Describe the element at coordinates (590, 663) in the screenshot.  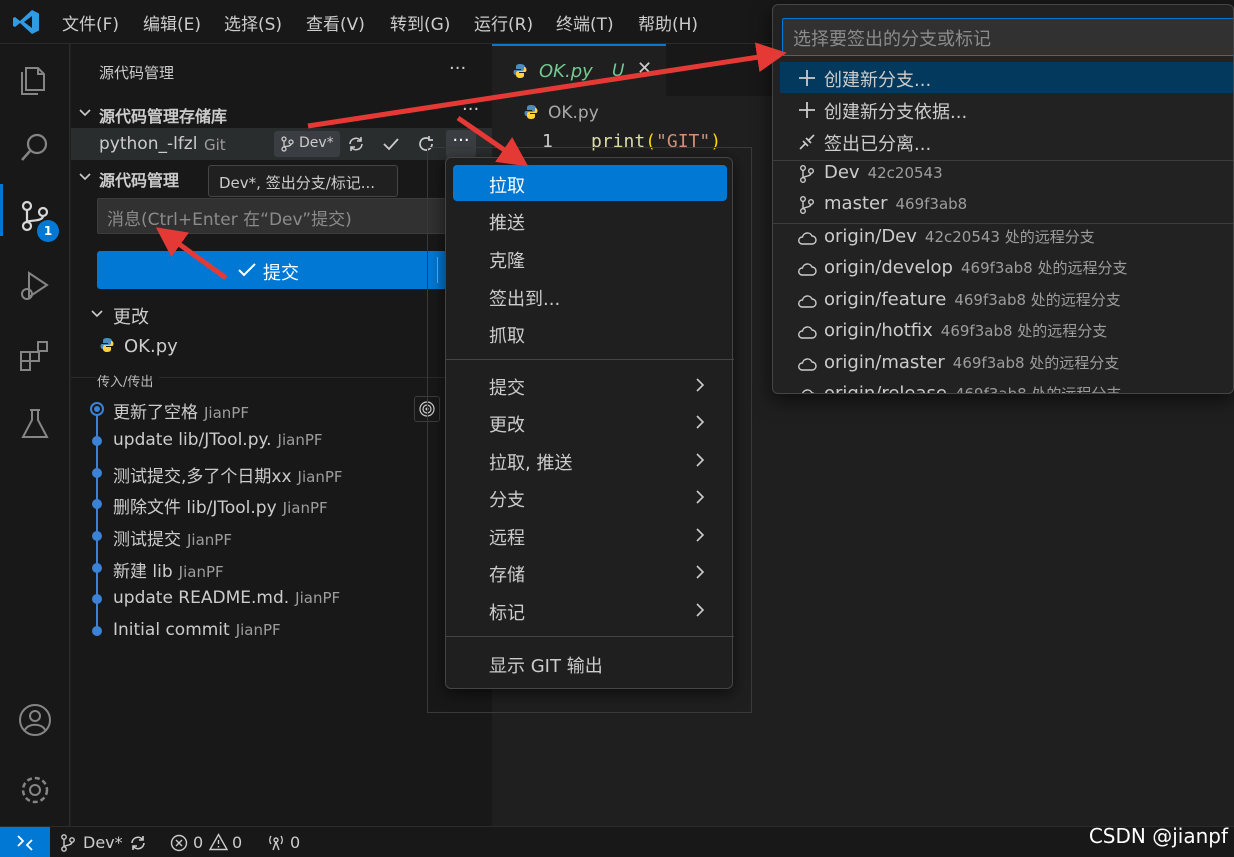
I see `menu-item-show-git-output: 显示 GIT 输出` at that location.